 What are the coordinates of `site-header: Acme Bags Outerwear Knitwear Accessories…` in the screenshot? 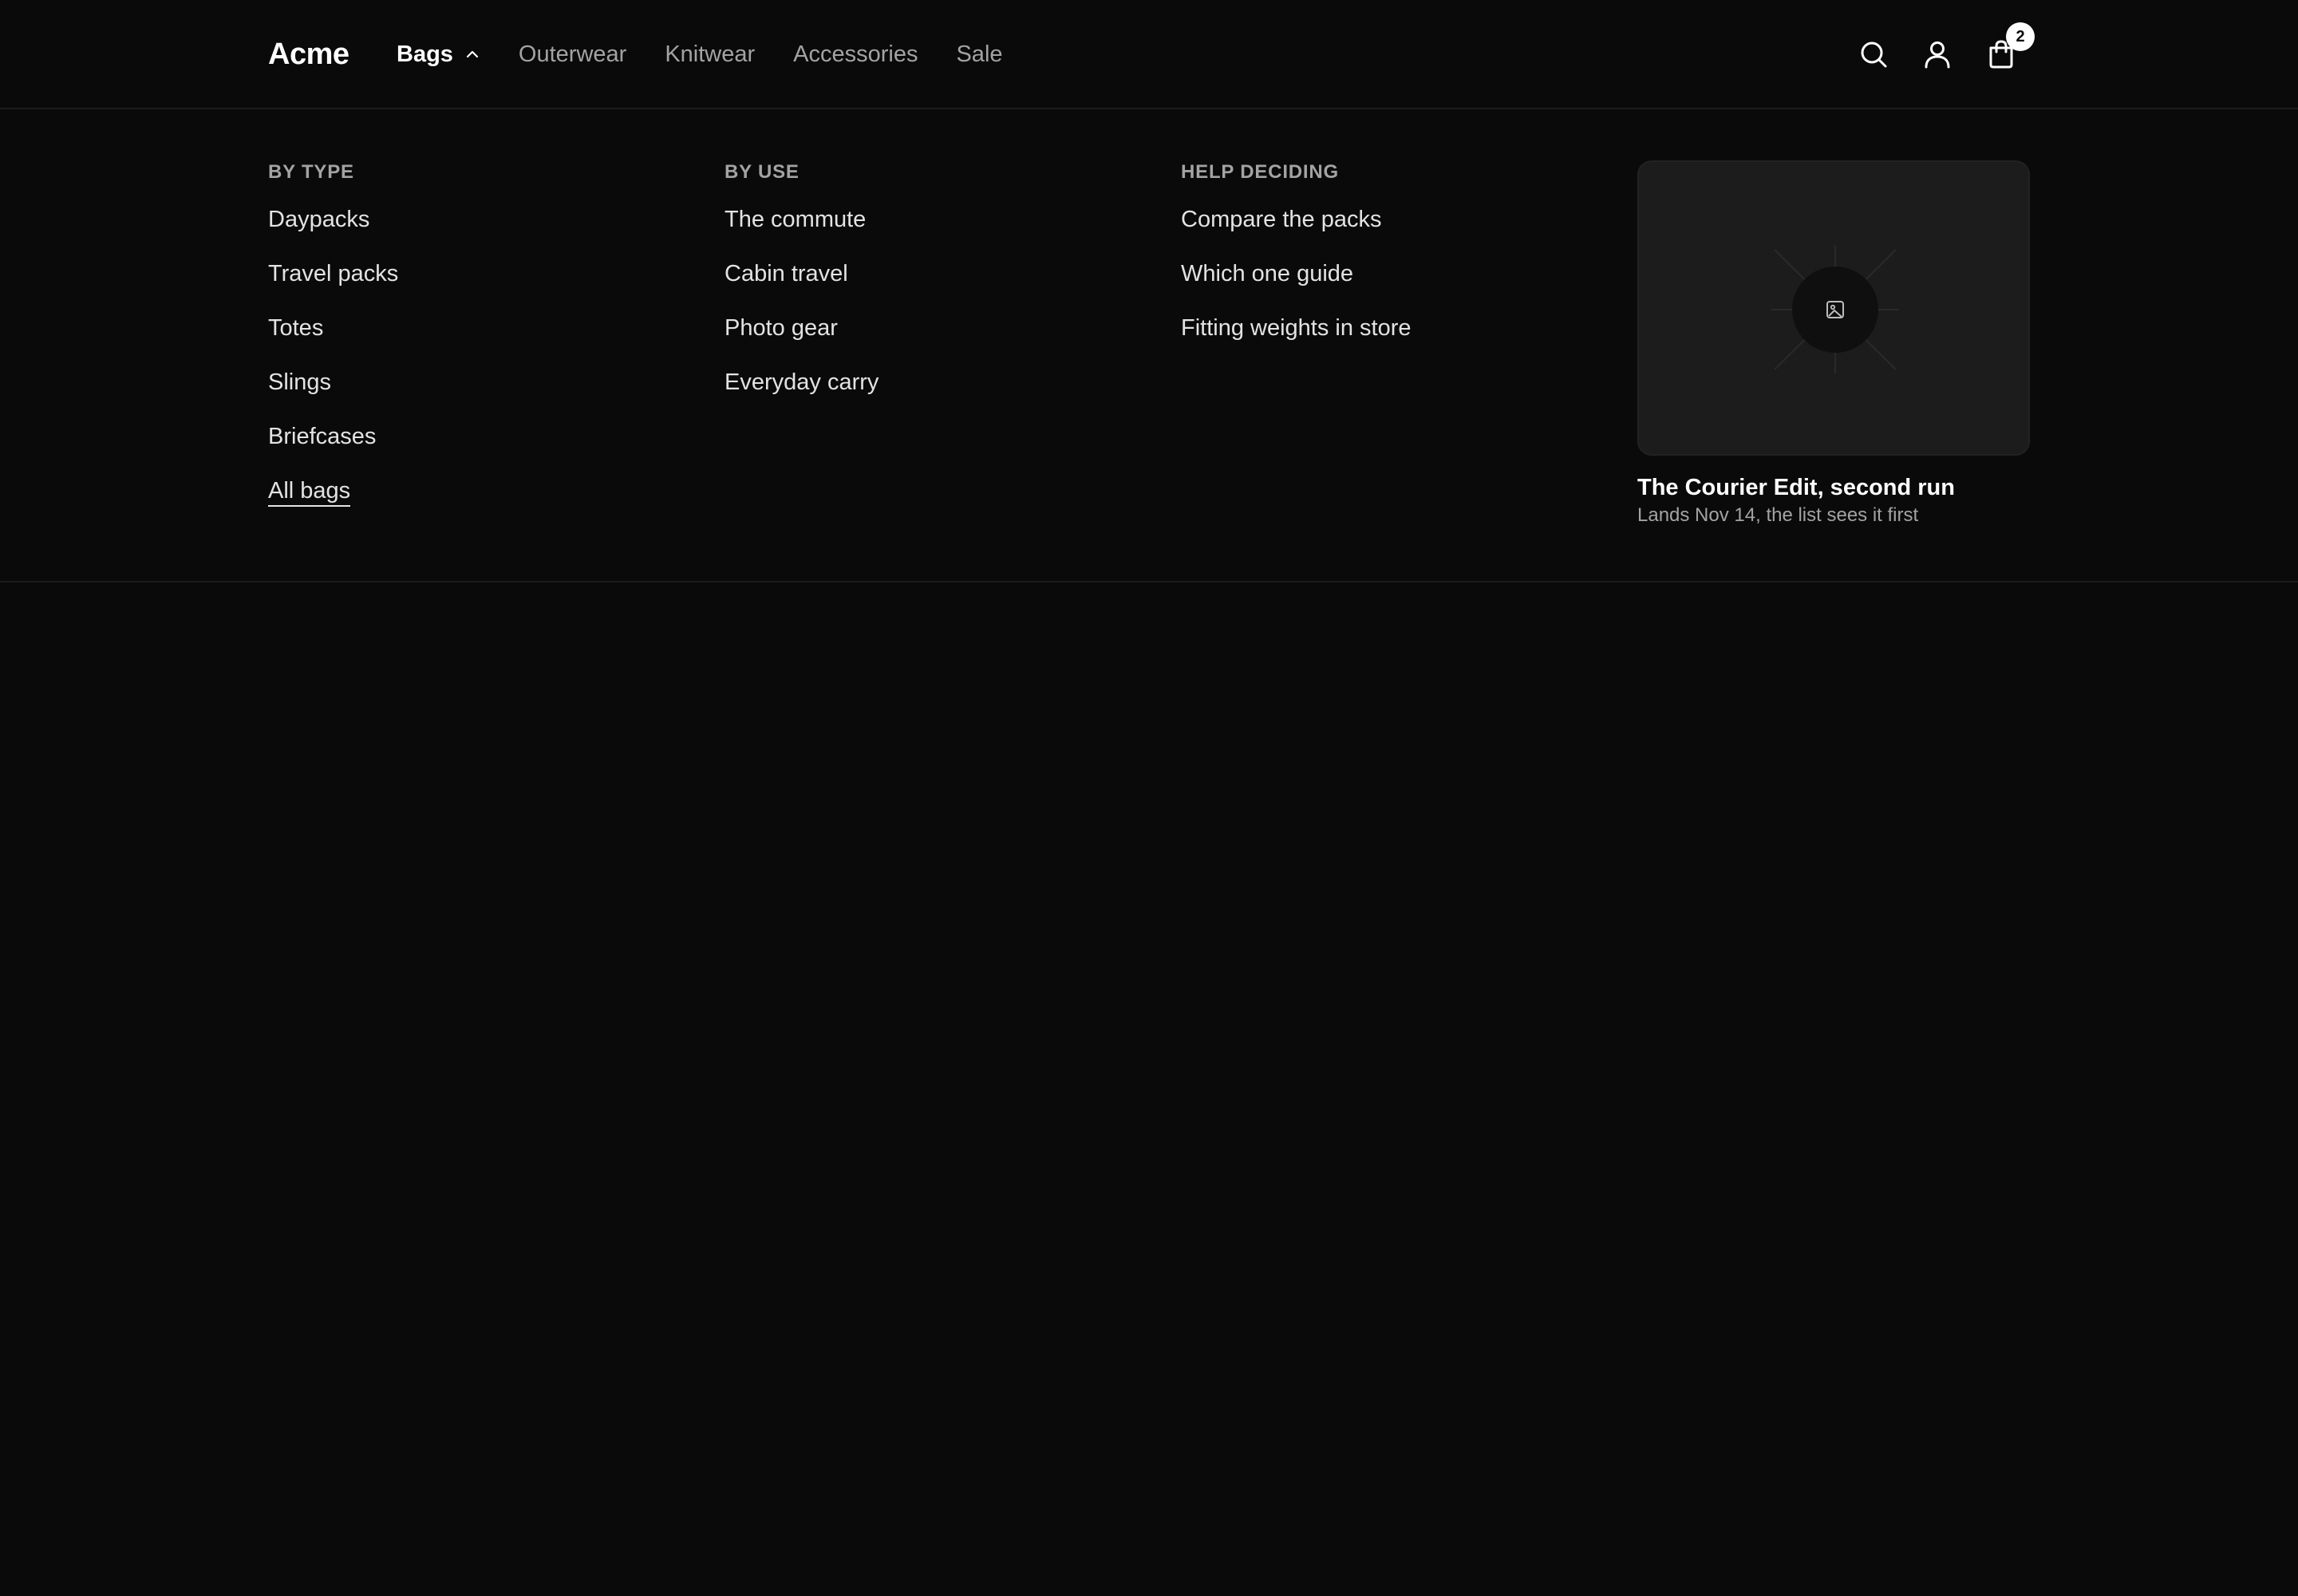 It's located at (1149, 55).